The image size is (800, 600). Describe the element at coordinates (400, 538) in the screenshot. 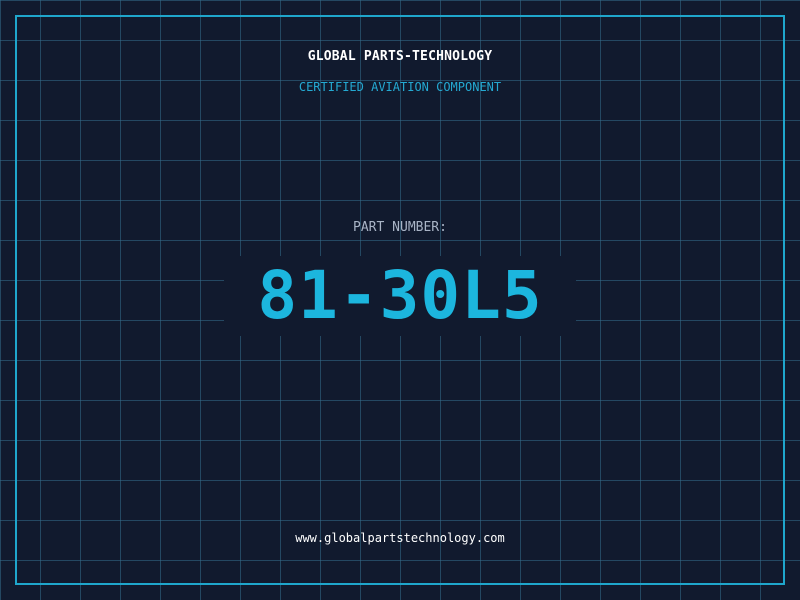

I see `website-url: www.globalpartstechnology.com` at that location.